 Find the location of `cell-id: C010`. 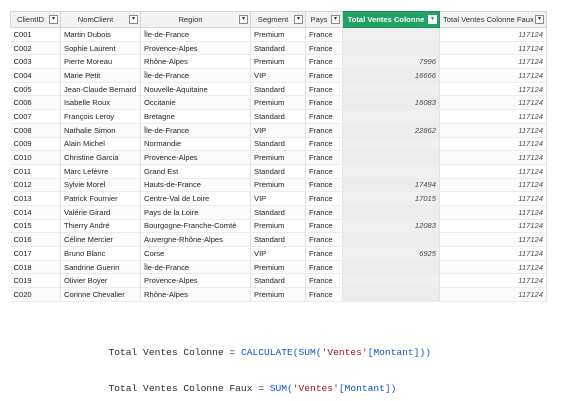

cell-id: C010 is located at coordinates (35, 157).